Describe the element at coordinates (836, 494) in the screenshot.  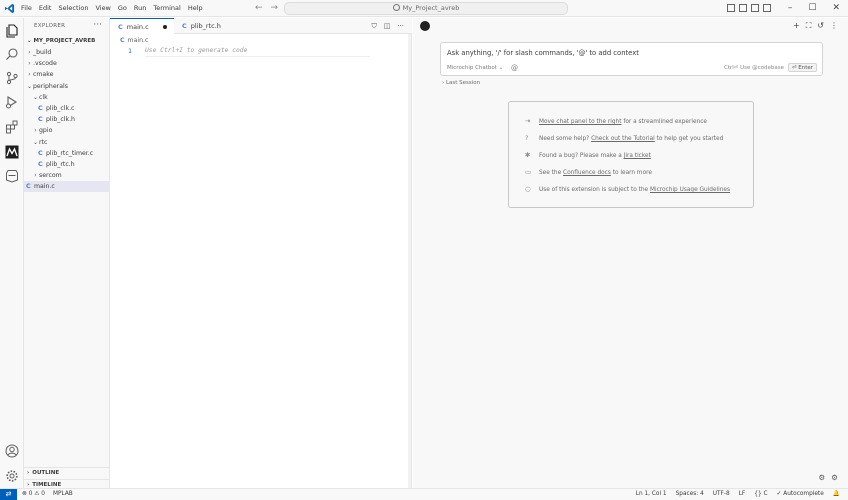
I see `notifications-bell-icon: 🔔` at that location.